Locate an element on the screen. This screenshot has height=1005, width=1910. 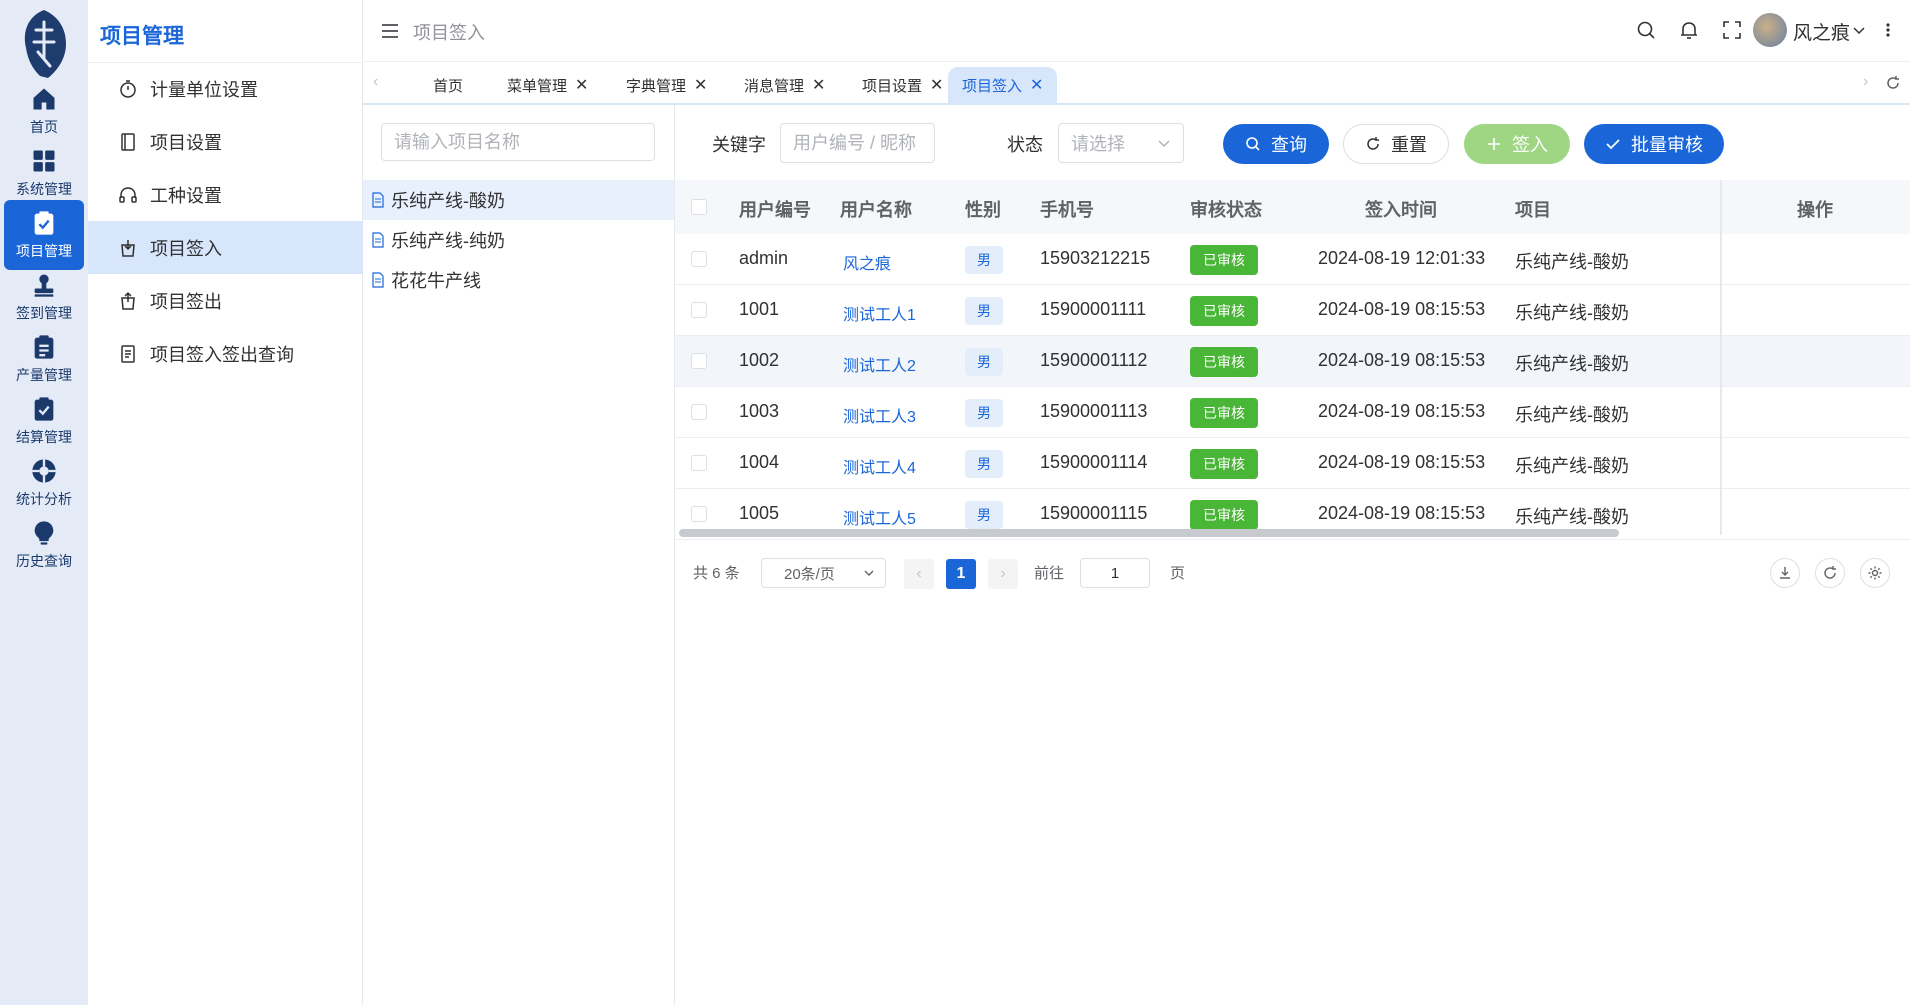
search-button: 查询 is located at coordinates (1276, 144).